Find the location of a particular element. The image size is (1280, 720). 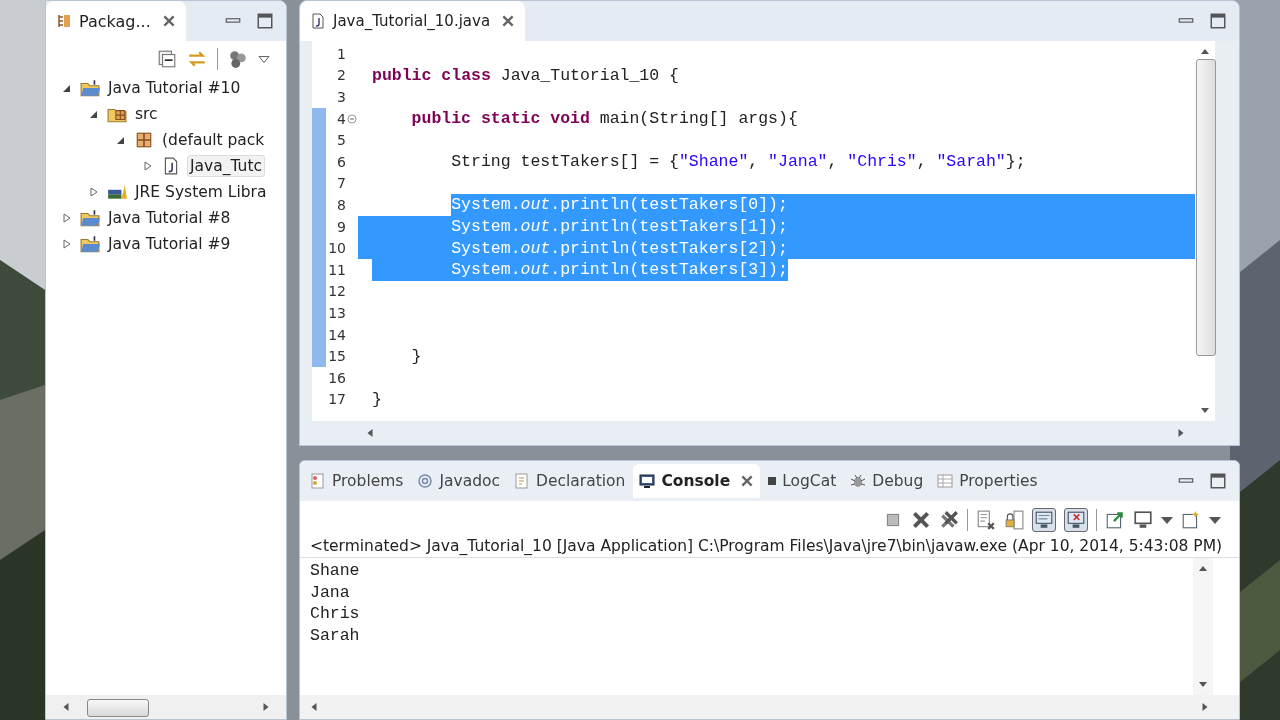

scroll-lock-icon is located at coordinates (1014, 520).